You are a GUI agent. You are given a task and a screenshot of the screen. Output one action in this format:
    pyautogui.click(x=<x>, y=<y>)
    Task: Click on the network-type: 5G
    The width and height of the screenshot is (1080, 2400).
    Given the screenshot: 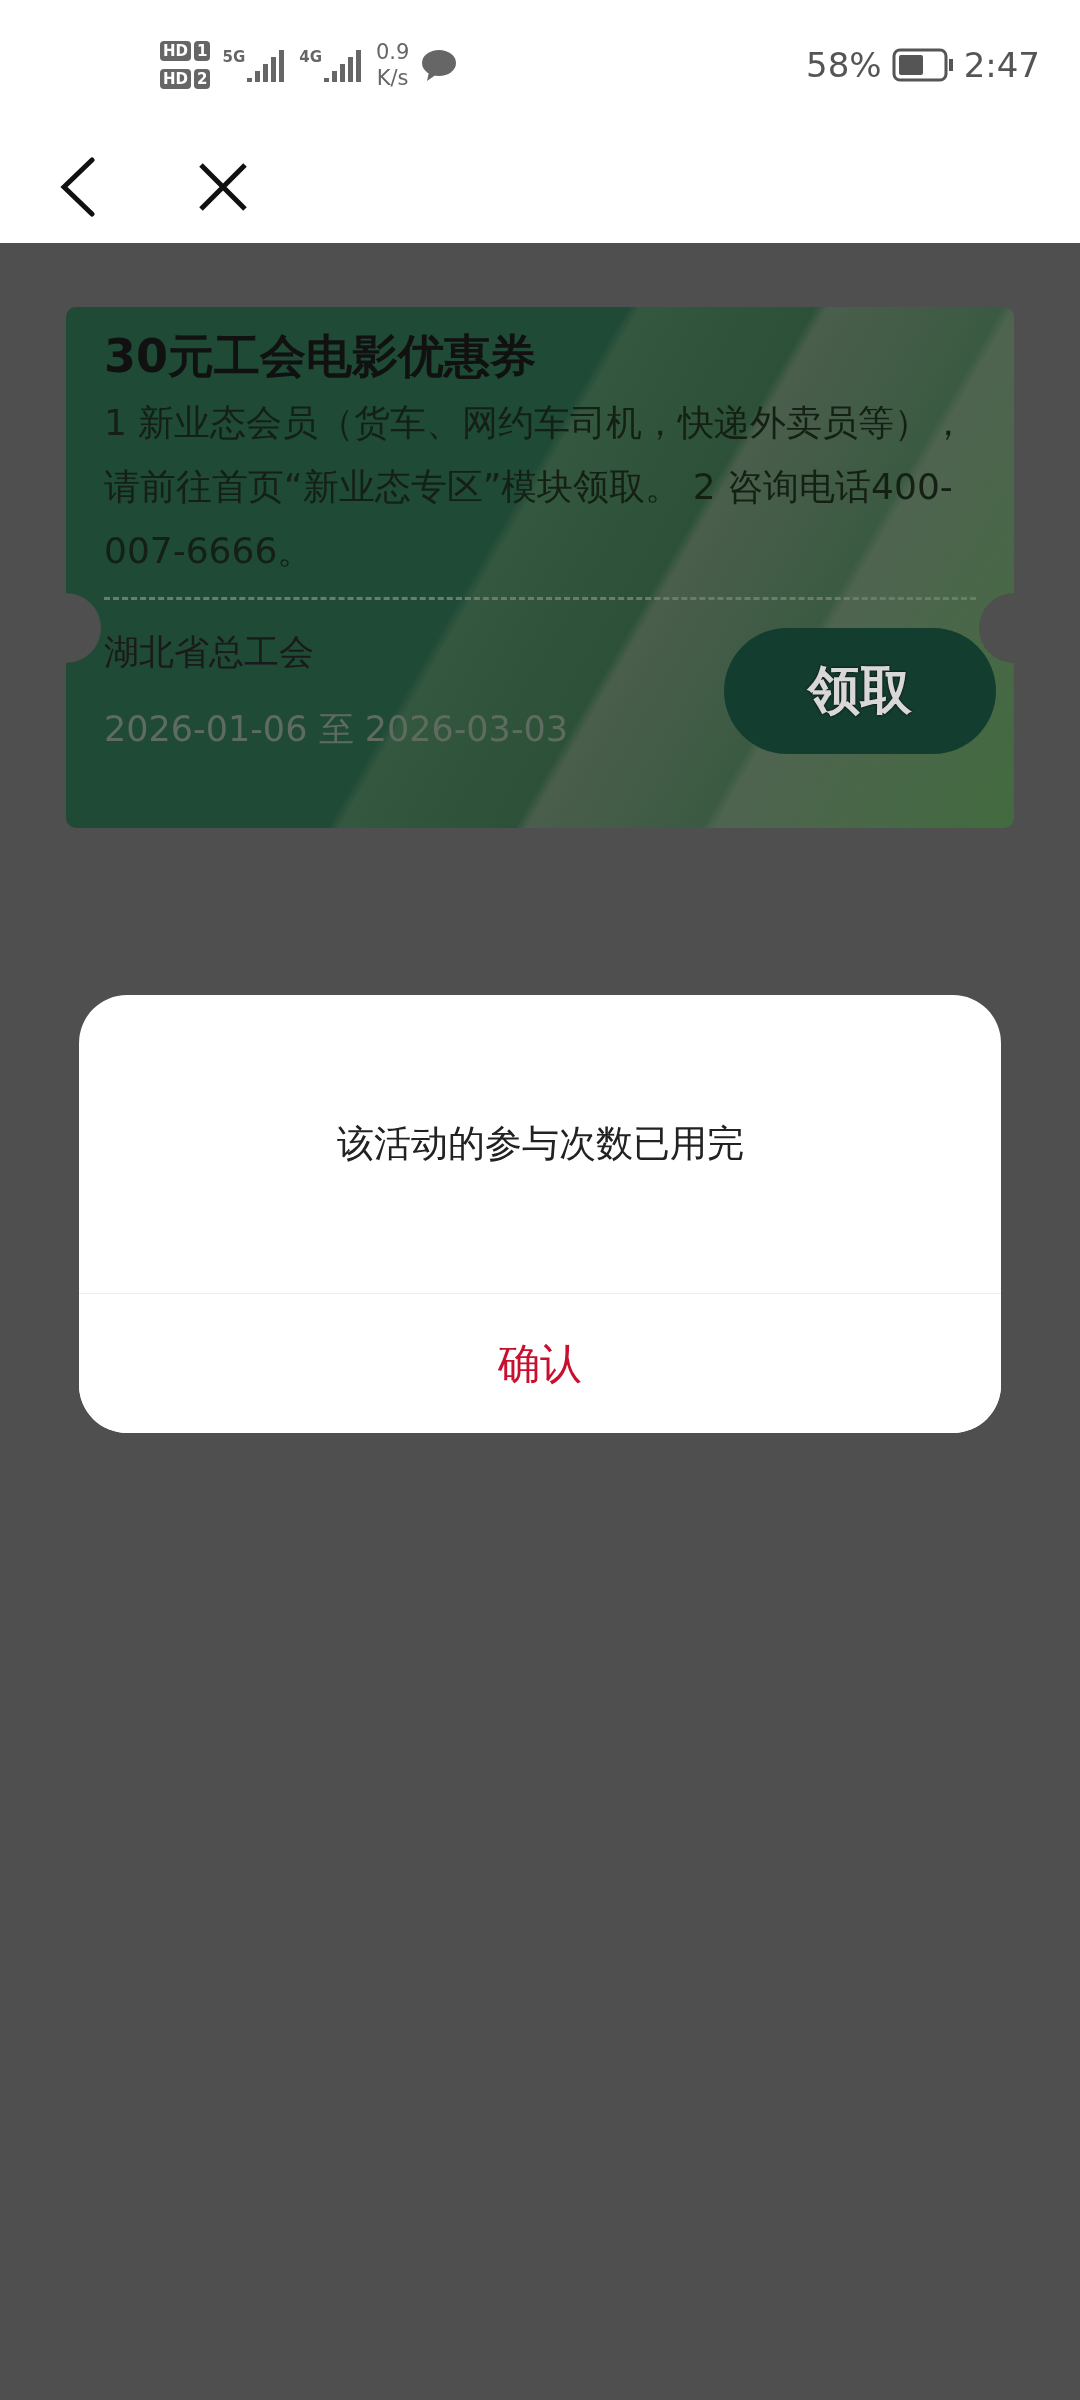 What is the action you would take?
    pyautogui.click(x=234, y=57)
    